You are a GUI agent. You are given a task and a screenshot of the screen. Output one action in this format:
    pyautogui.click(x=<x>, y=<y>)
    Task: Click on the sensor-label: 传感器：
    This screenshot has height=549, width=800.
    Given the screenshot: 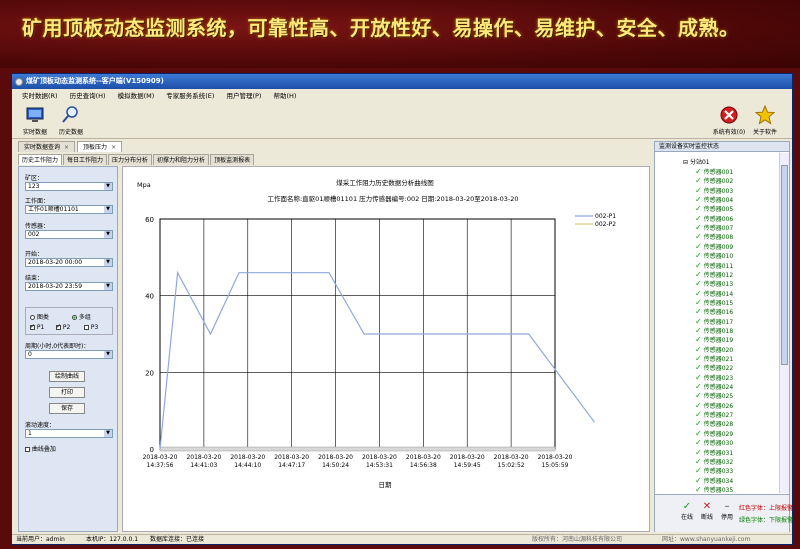 What is the action you would take?
    pyautogui.click(x=37, y=226)
    